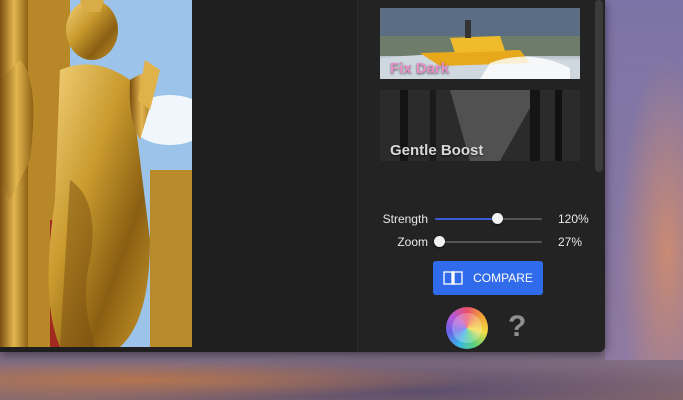 This screenshot has width=683, height=400. I want to click on strength-track, so click(488, 218).